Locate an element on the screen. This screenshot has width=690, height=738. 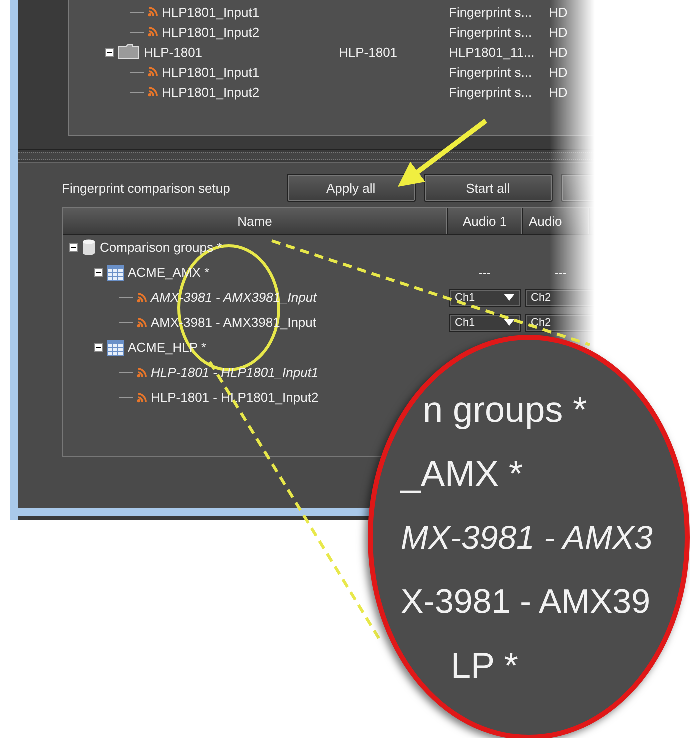
tree-item: HLP-1801 is located at coordinates (173, 52).